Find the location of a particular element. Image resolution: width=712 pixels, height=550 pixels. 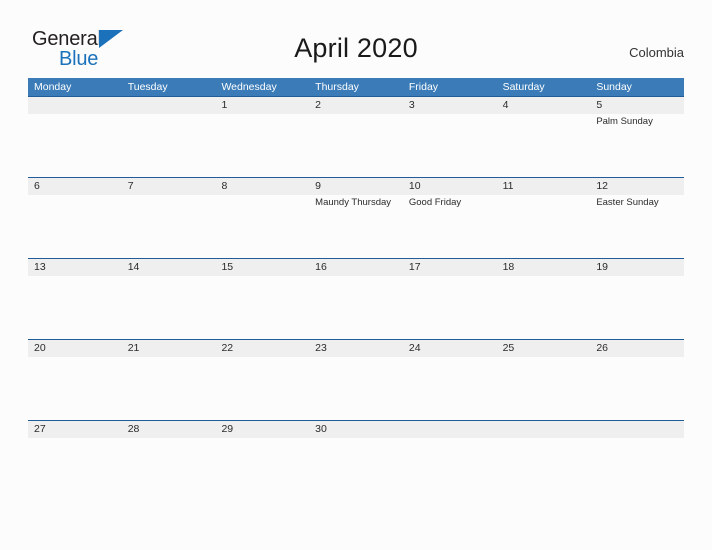

day-cell: 25 is located at coordinates (544, 380).